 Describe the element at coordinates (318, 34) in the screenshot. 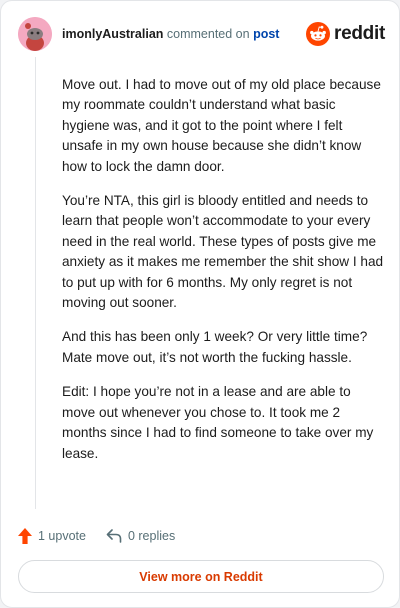

I see `reddit-snoo-icon` at that location.